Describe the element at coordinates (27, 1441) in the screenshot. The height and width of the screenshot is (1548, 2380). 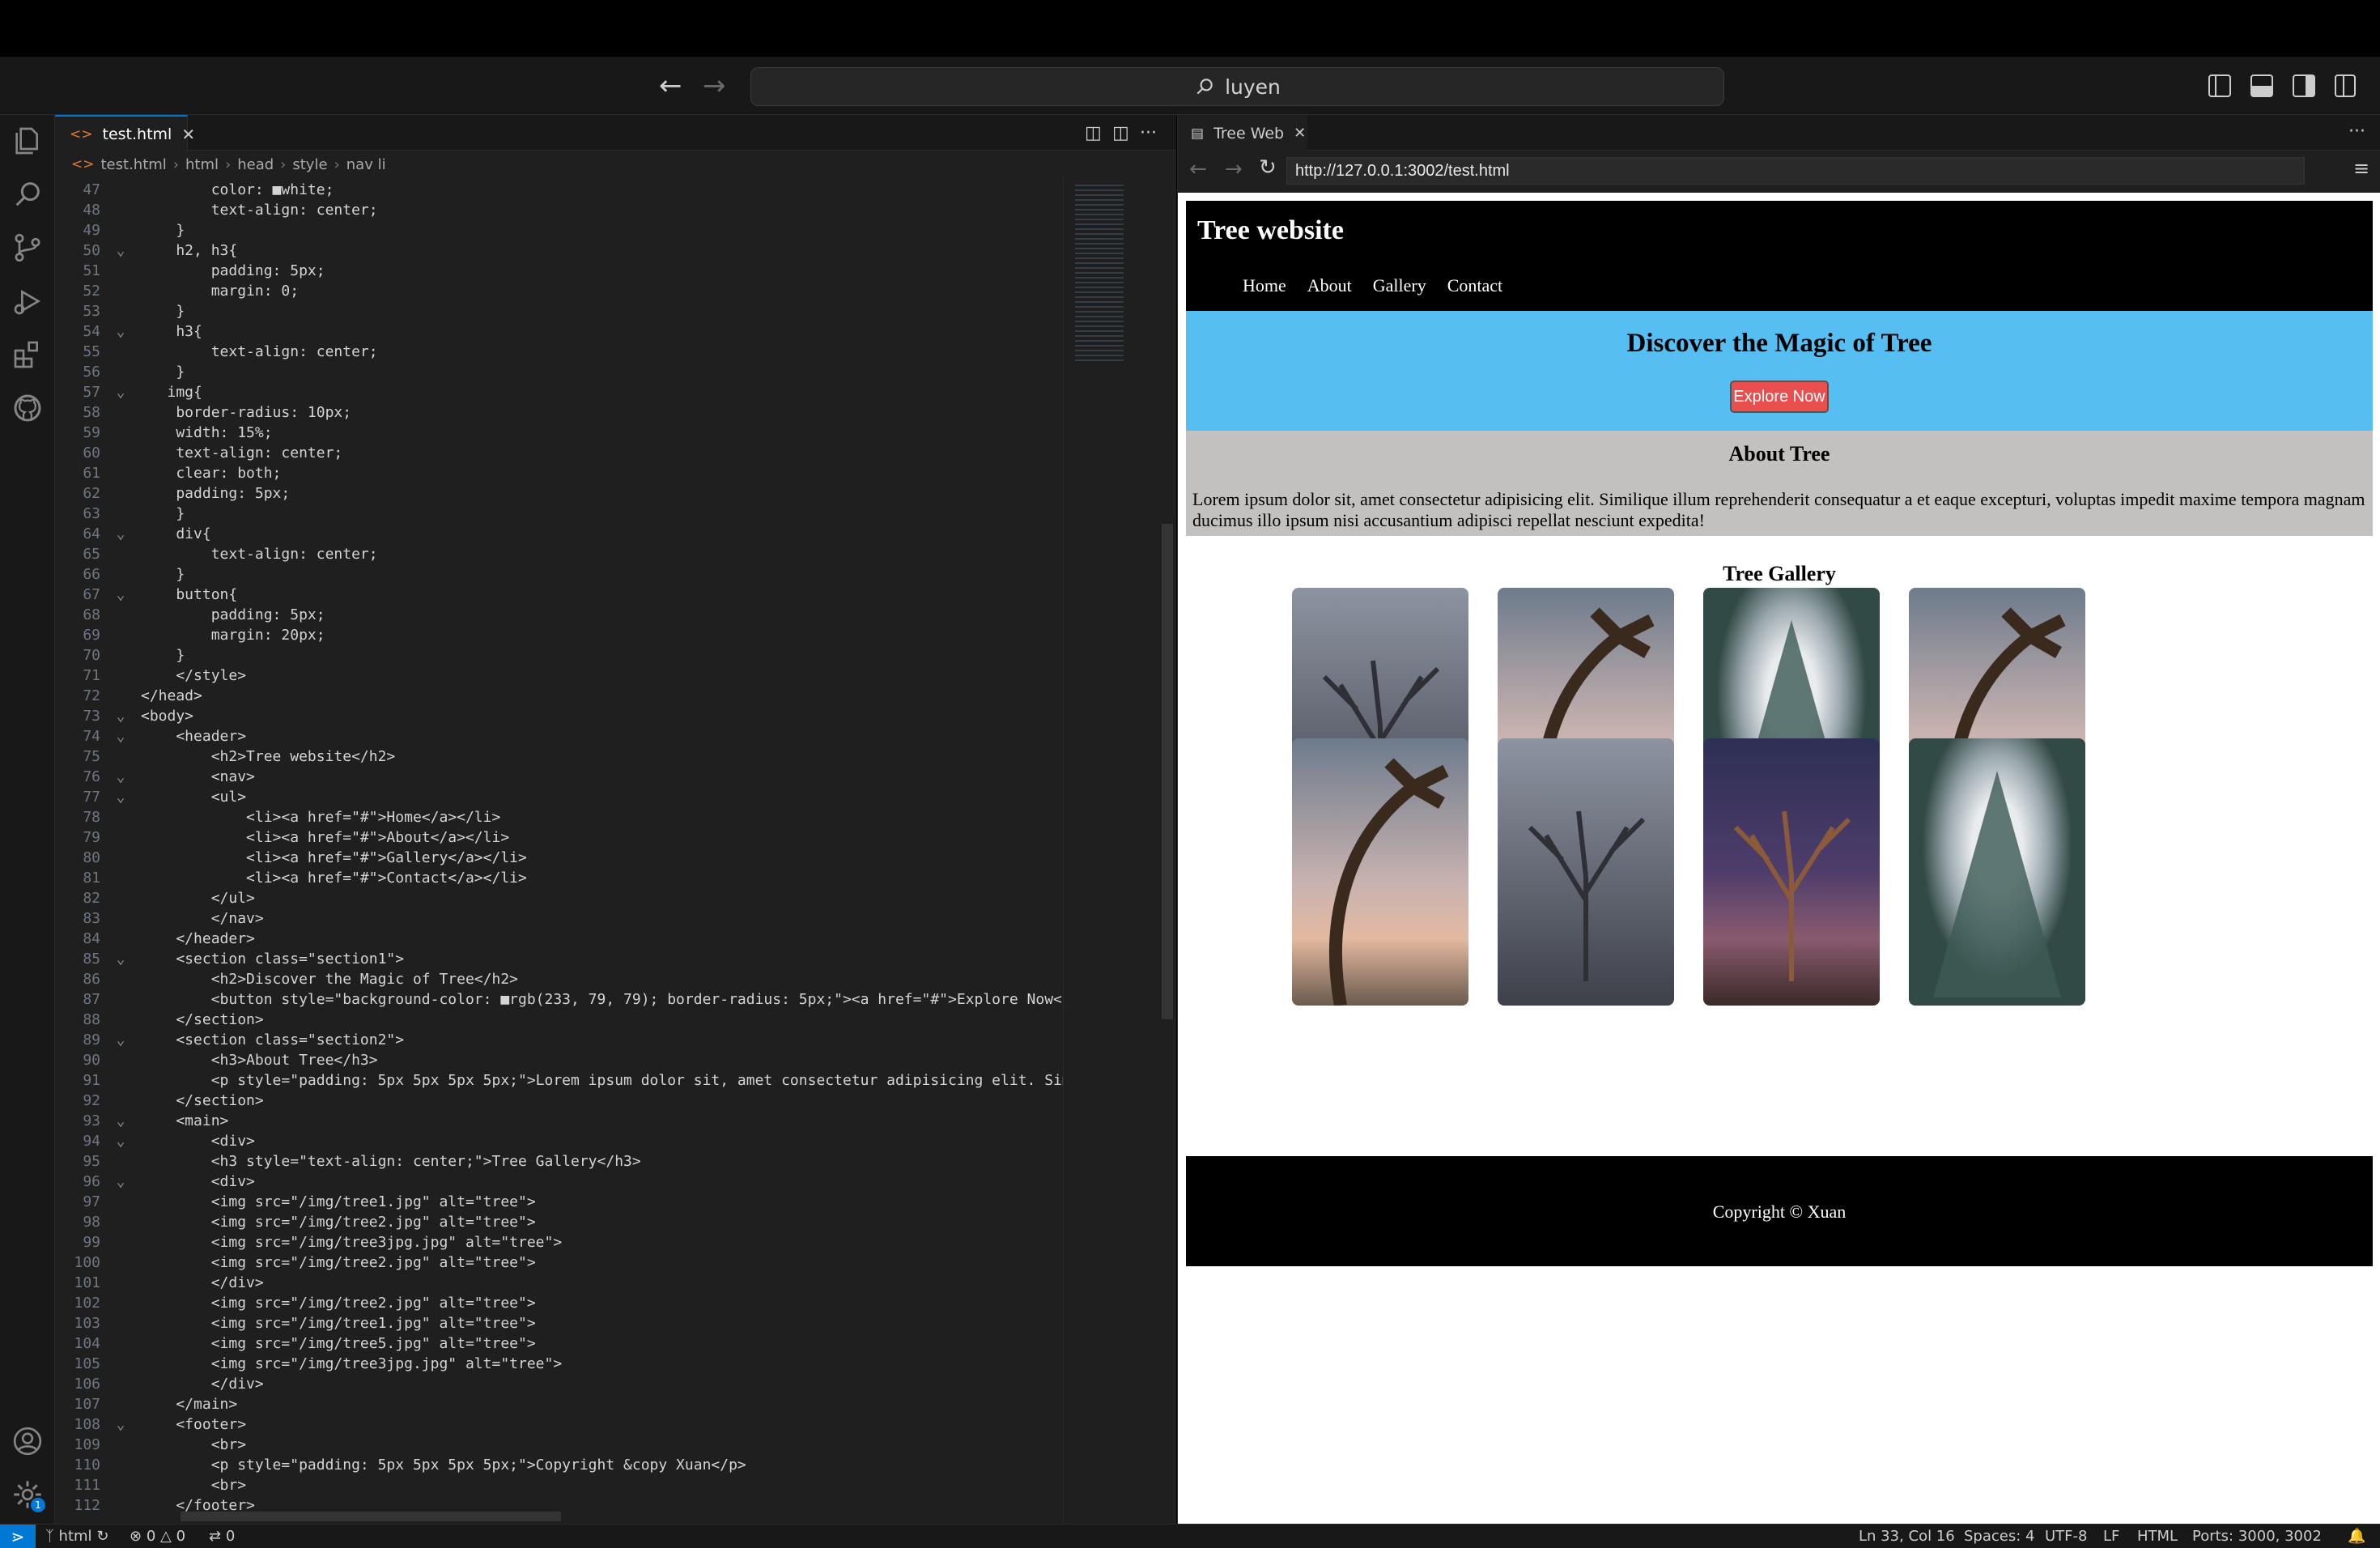
I see `accounts-icon` at that location.